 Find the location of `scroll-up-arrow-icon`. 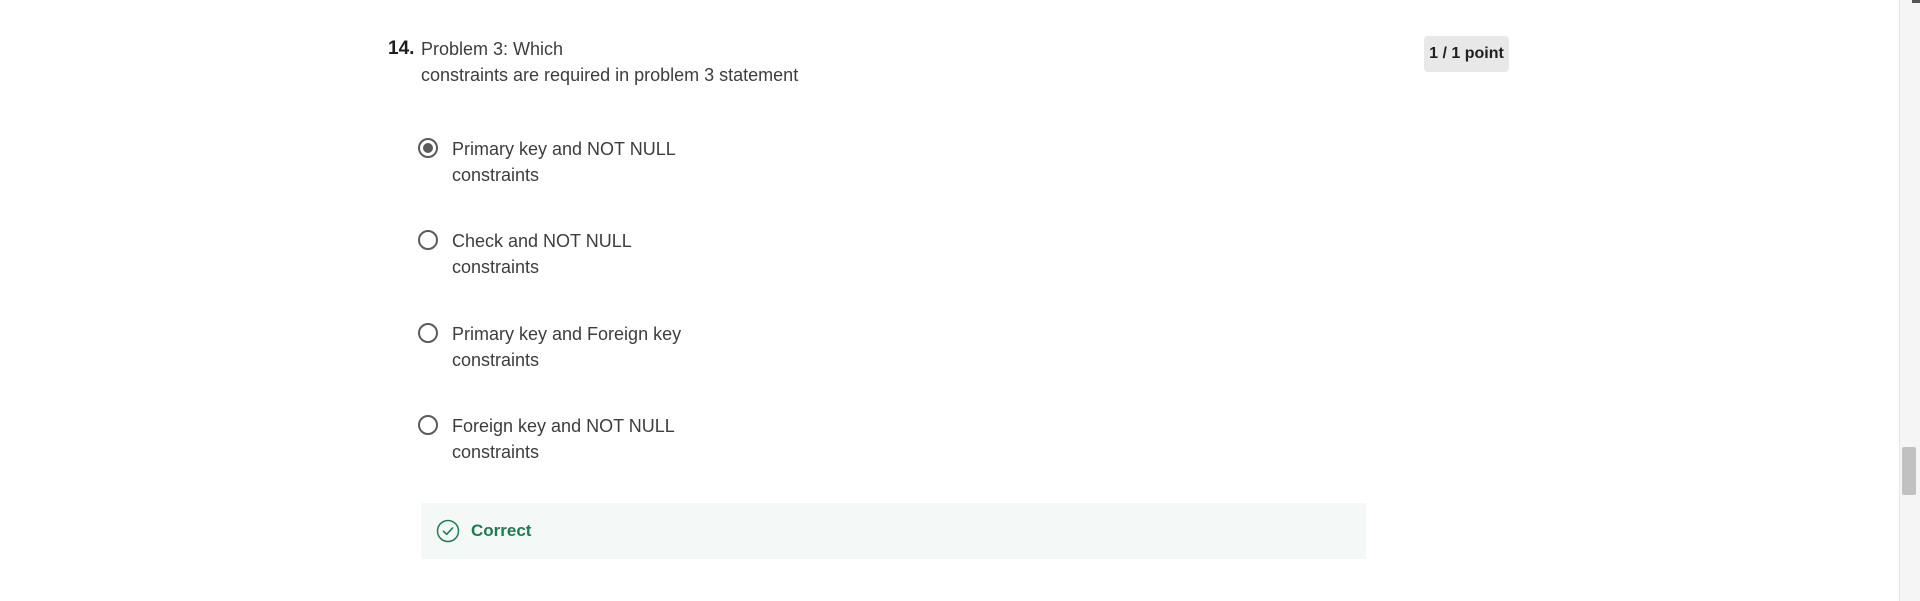

scroll-up-arrow-icon is located at coordinates (1916, 1).